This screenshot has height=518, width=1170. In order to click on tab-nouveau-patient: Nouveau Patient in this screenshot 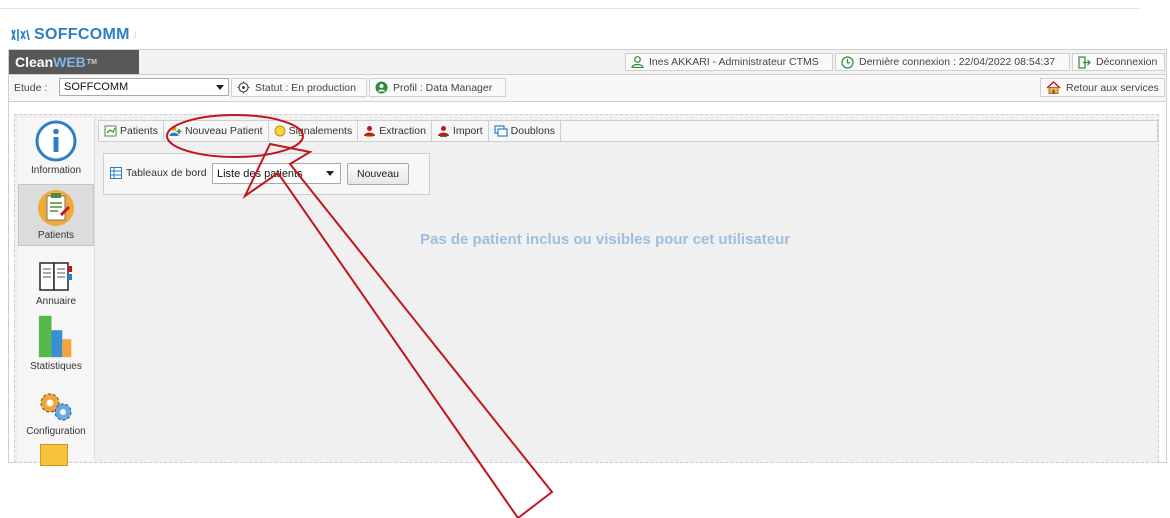, I will do `click(216, 131)`.